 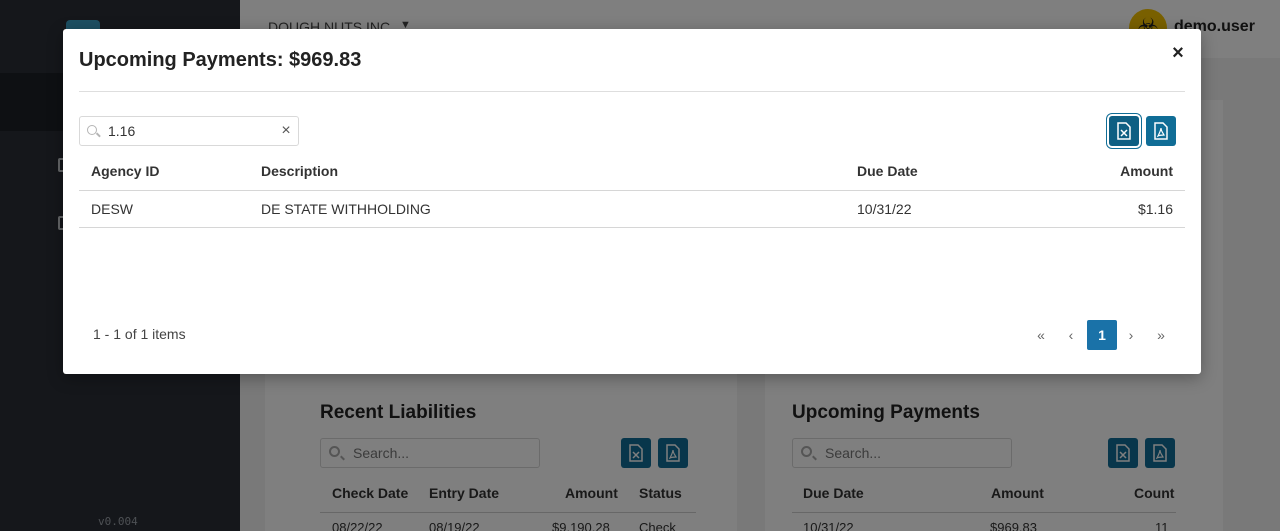 I want to click on column-header-description: Description, so click(x=299, y=171).